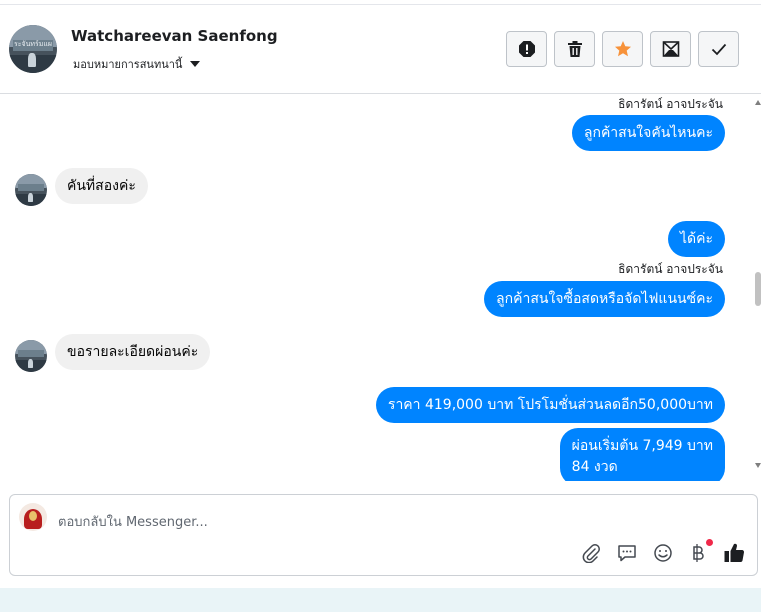 Image resolution: width=761 pixels, height=612 pixels. I want to click on star-icon, so click(622, 49).